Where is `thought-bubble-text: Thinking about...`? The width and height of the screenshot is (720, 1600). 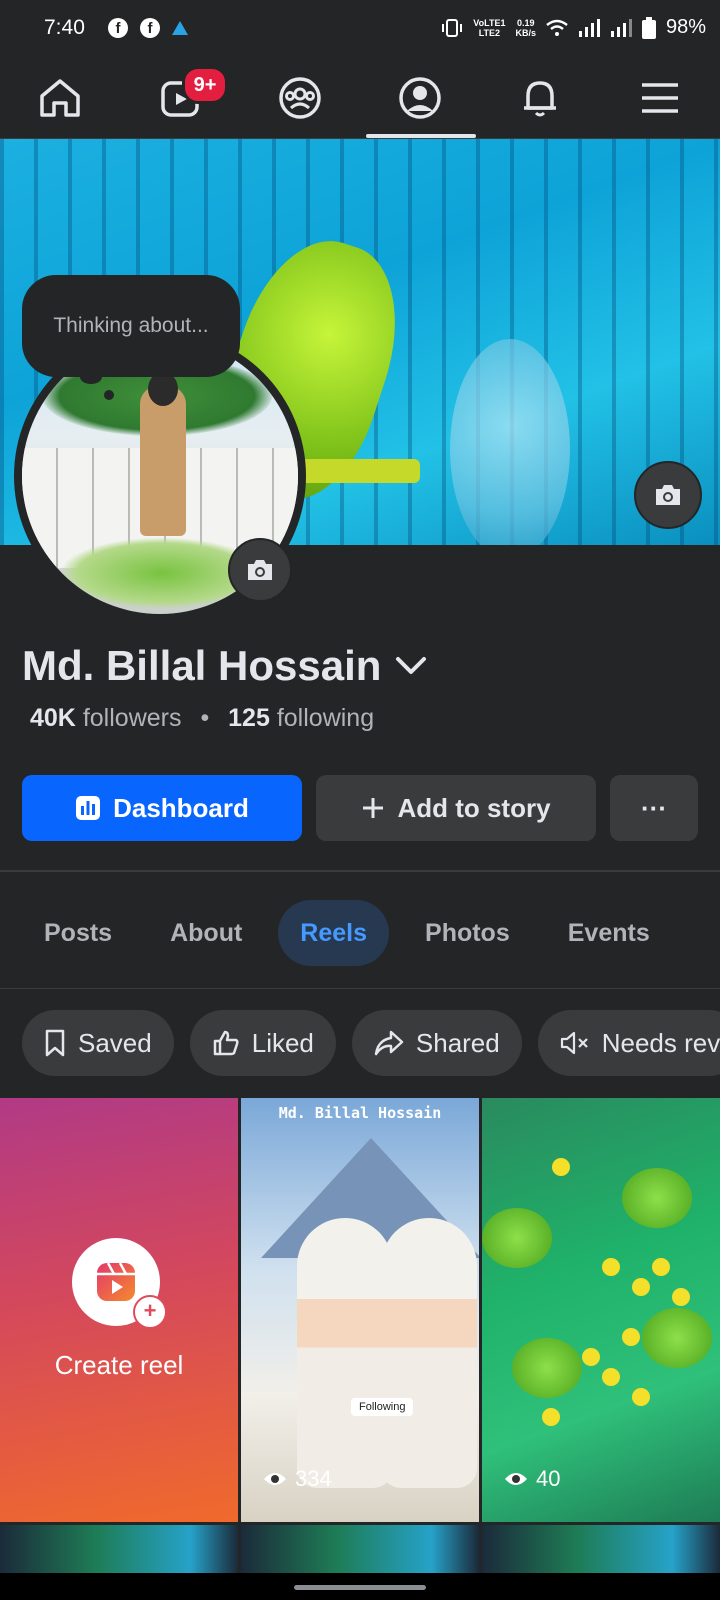
thought-bubble-text: Thinking about... is located at coordinates (131, 325).